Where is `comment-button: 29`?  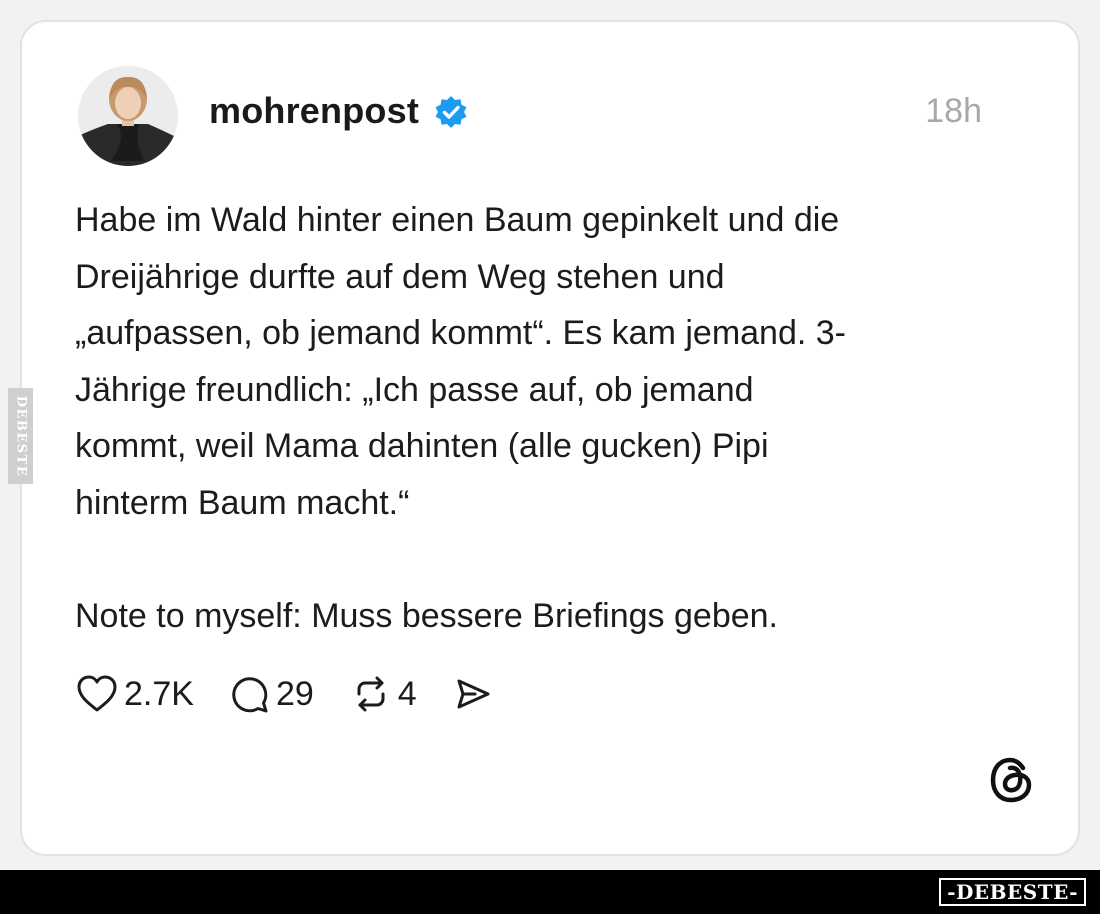 comment-button: 29 is located at coordinates (272, 694).